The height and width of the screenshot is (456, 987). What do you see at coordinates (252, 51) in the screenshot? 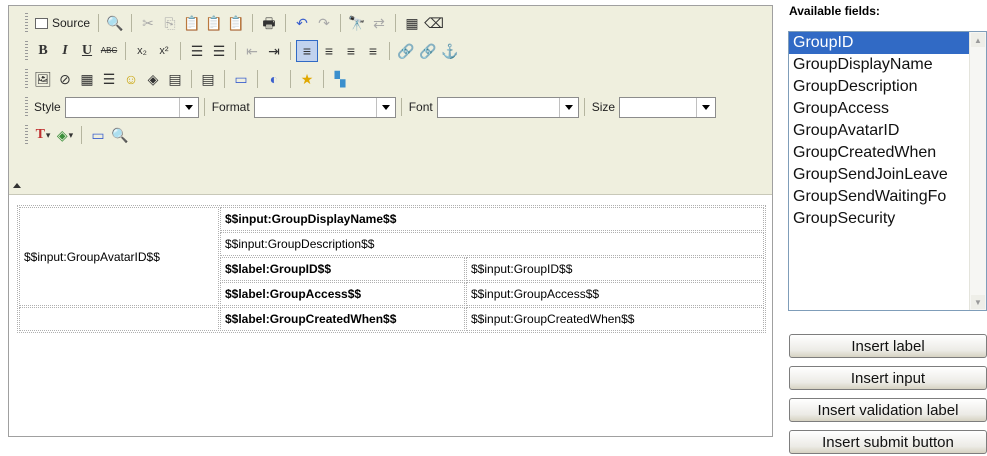
I see `outdent-icon: ⇤` at bounding box center [252, 51].